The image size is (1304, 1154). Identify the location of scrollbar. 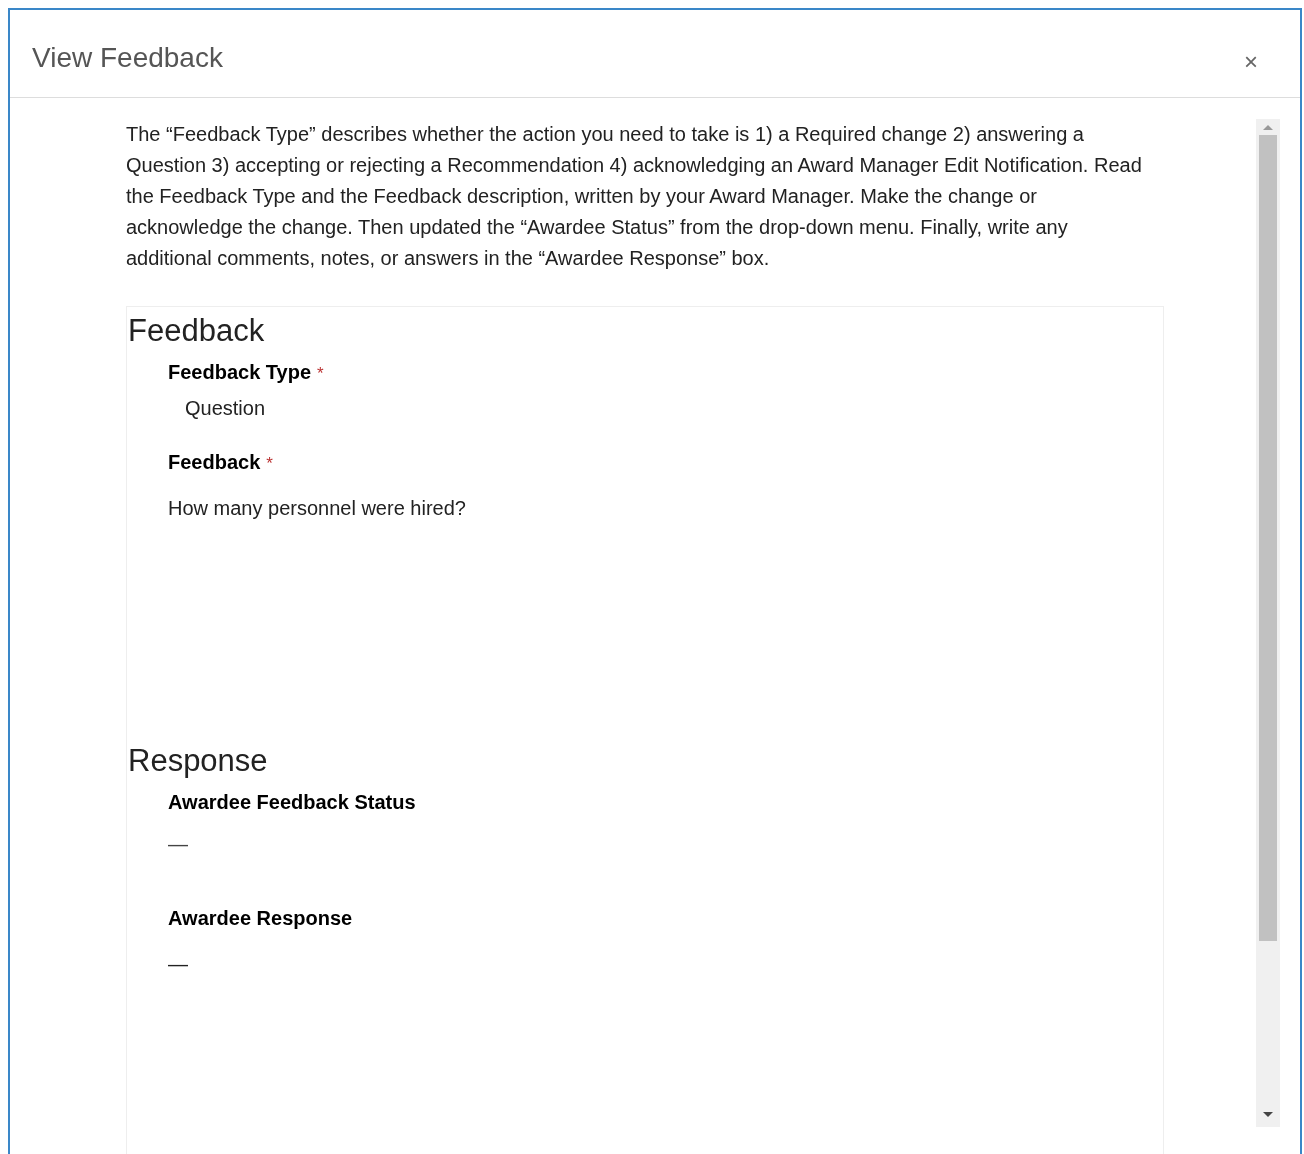
(1268, 623).